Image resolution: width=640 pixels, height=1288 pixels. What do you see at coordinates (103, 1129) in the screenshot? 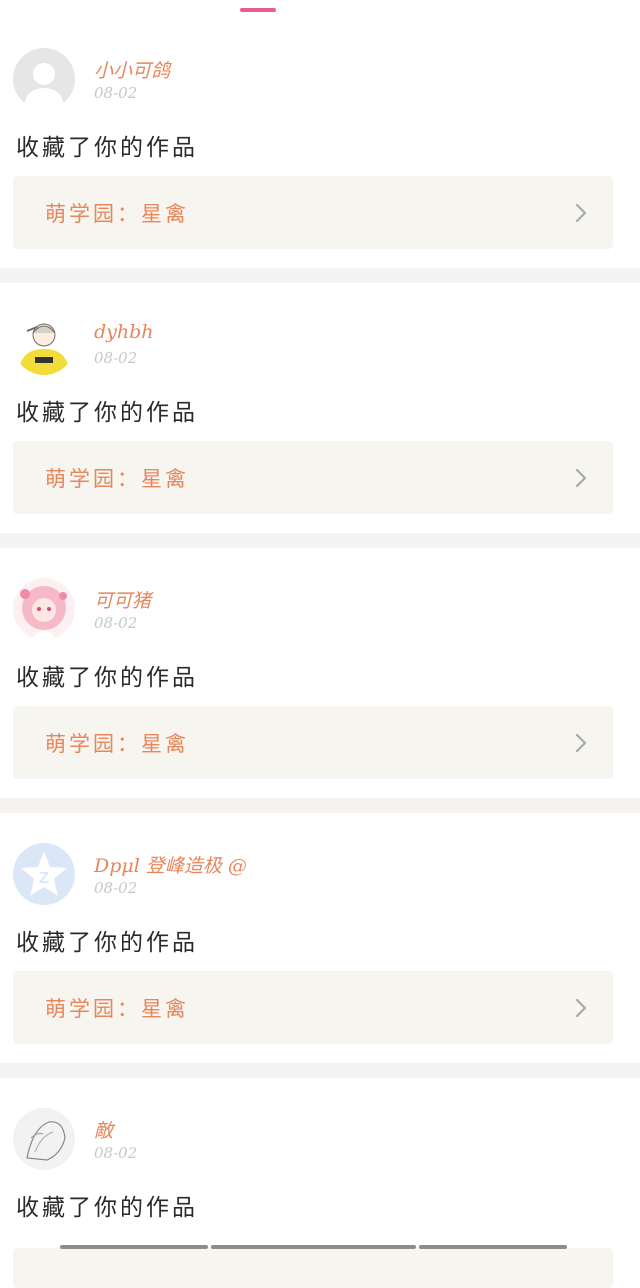
I see `username: 敵` at bounding box center [103, 1129].